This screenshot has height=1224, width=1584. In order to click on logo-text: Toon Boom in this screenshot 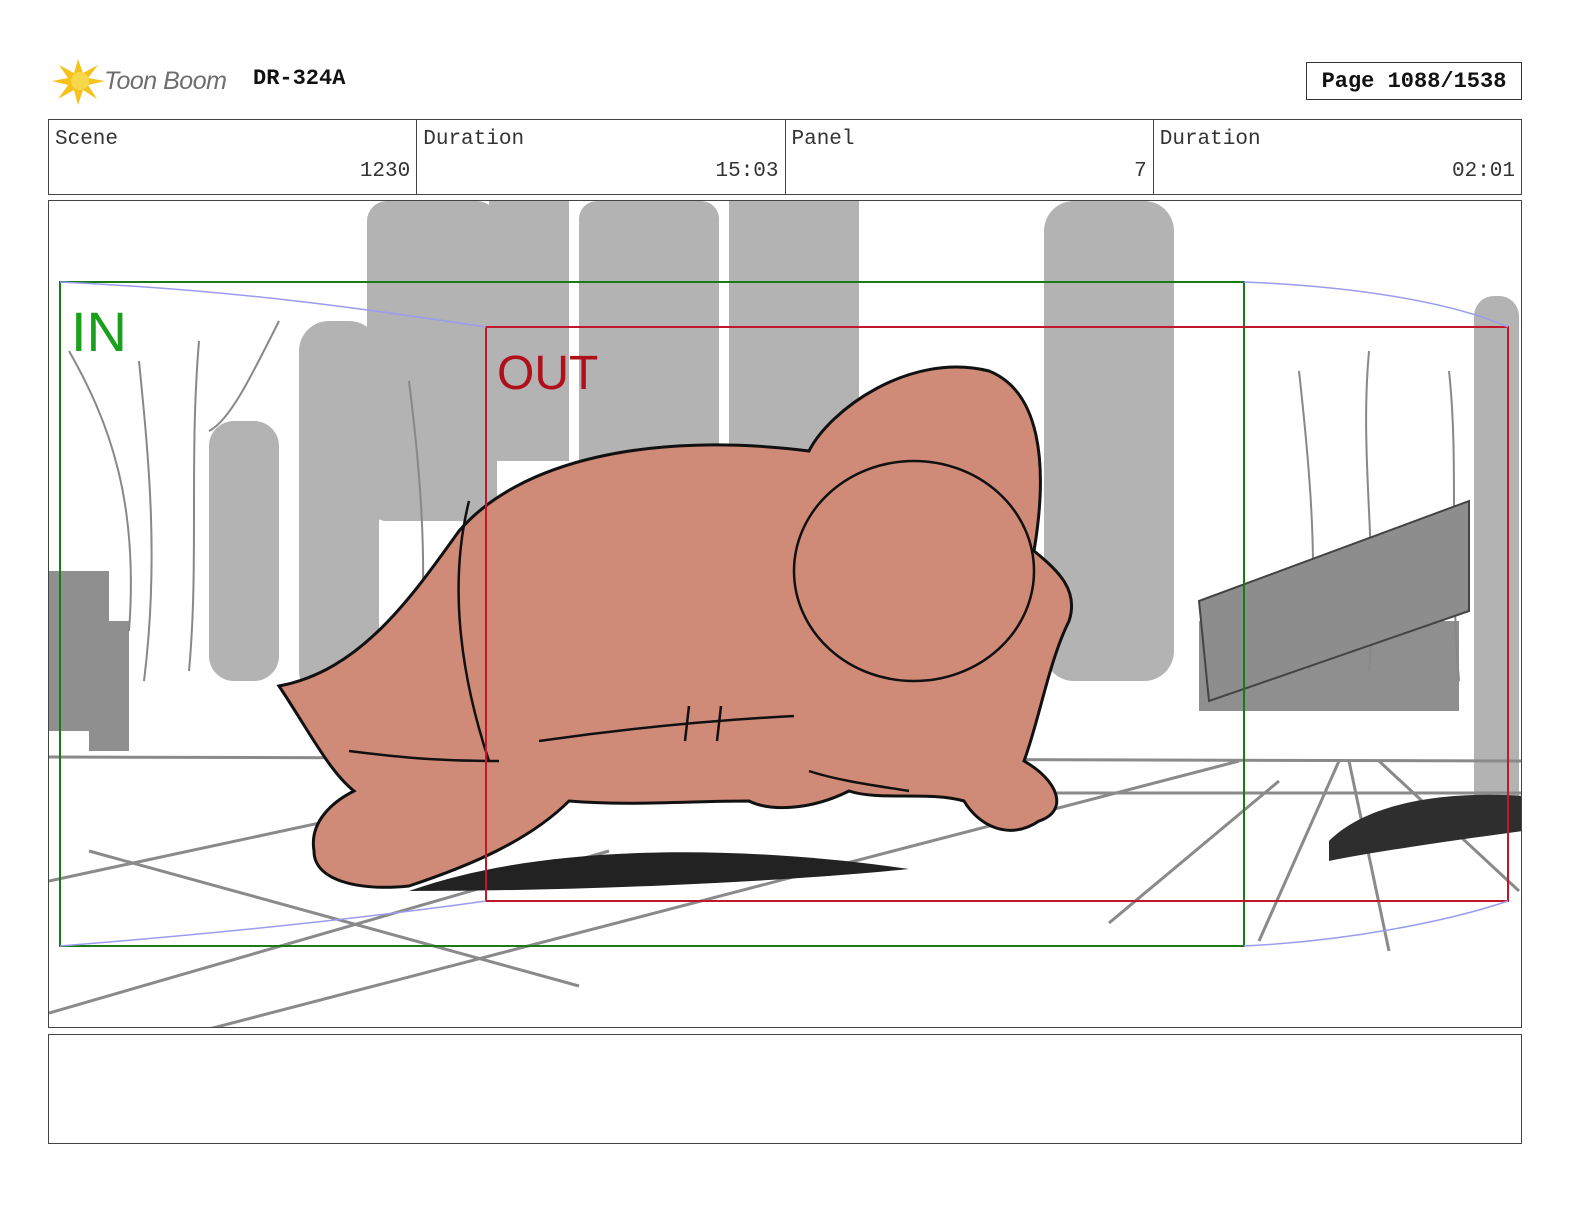, I will do `click(165, 81)`.